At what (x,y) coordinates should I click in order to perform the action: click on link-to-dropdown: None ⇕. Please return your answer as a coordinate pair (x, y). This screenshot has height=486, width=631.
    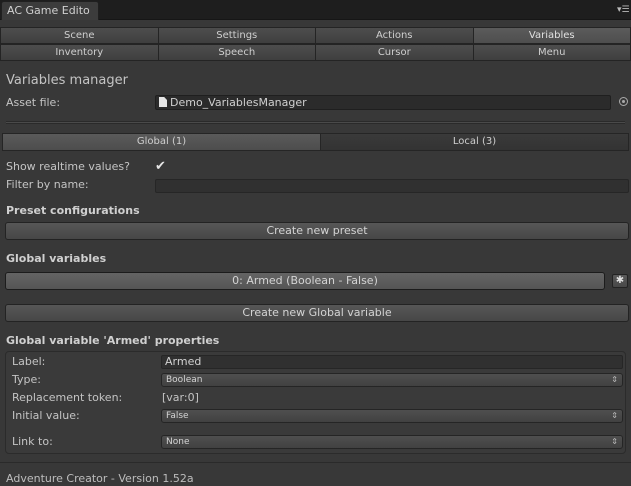
    Looking at the image, I should click on (392, 442).